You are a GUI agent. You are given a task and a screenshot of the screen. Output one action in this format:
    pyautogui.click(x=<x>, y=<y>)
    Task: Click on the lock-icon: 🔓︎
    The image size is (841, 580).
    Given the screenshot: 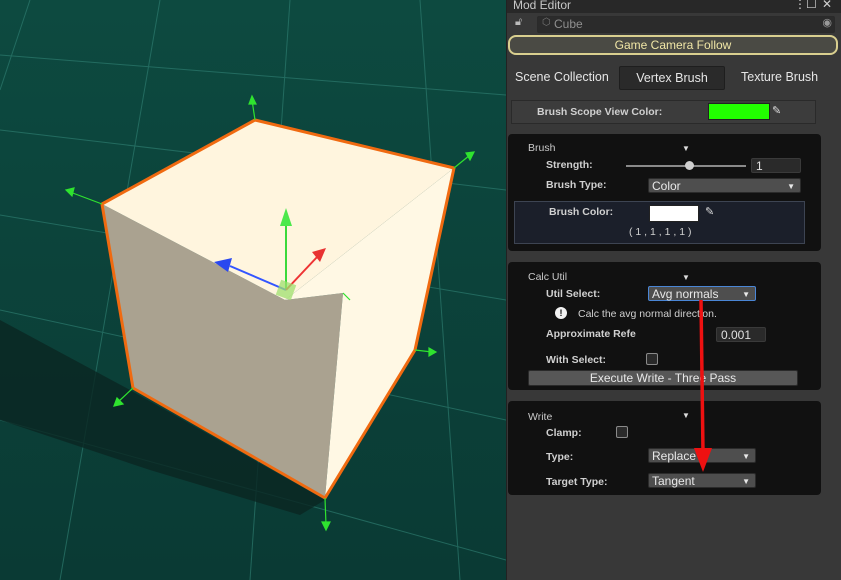 What is the action you would take?
    pyautogui.click(x=518, y=22)
    